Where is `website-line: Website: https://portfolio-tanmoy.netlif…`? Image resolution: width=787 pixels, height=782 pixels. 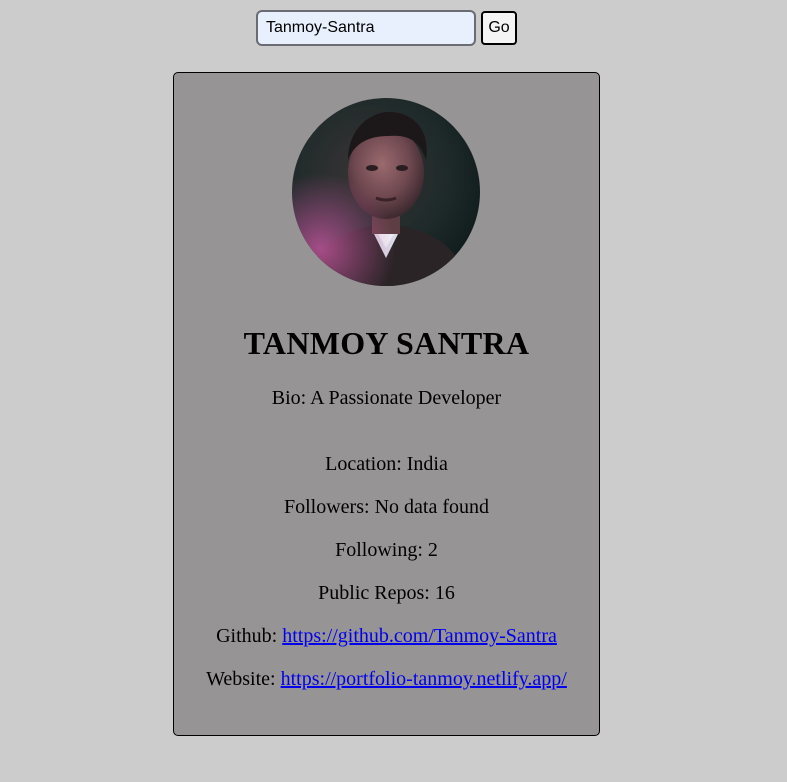
website-line: Website: https://portfolio-tanmoy.netlif… is located at coordinates (386, 679).